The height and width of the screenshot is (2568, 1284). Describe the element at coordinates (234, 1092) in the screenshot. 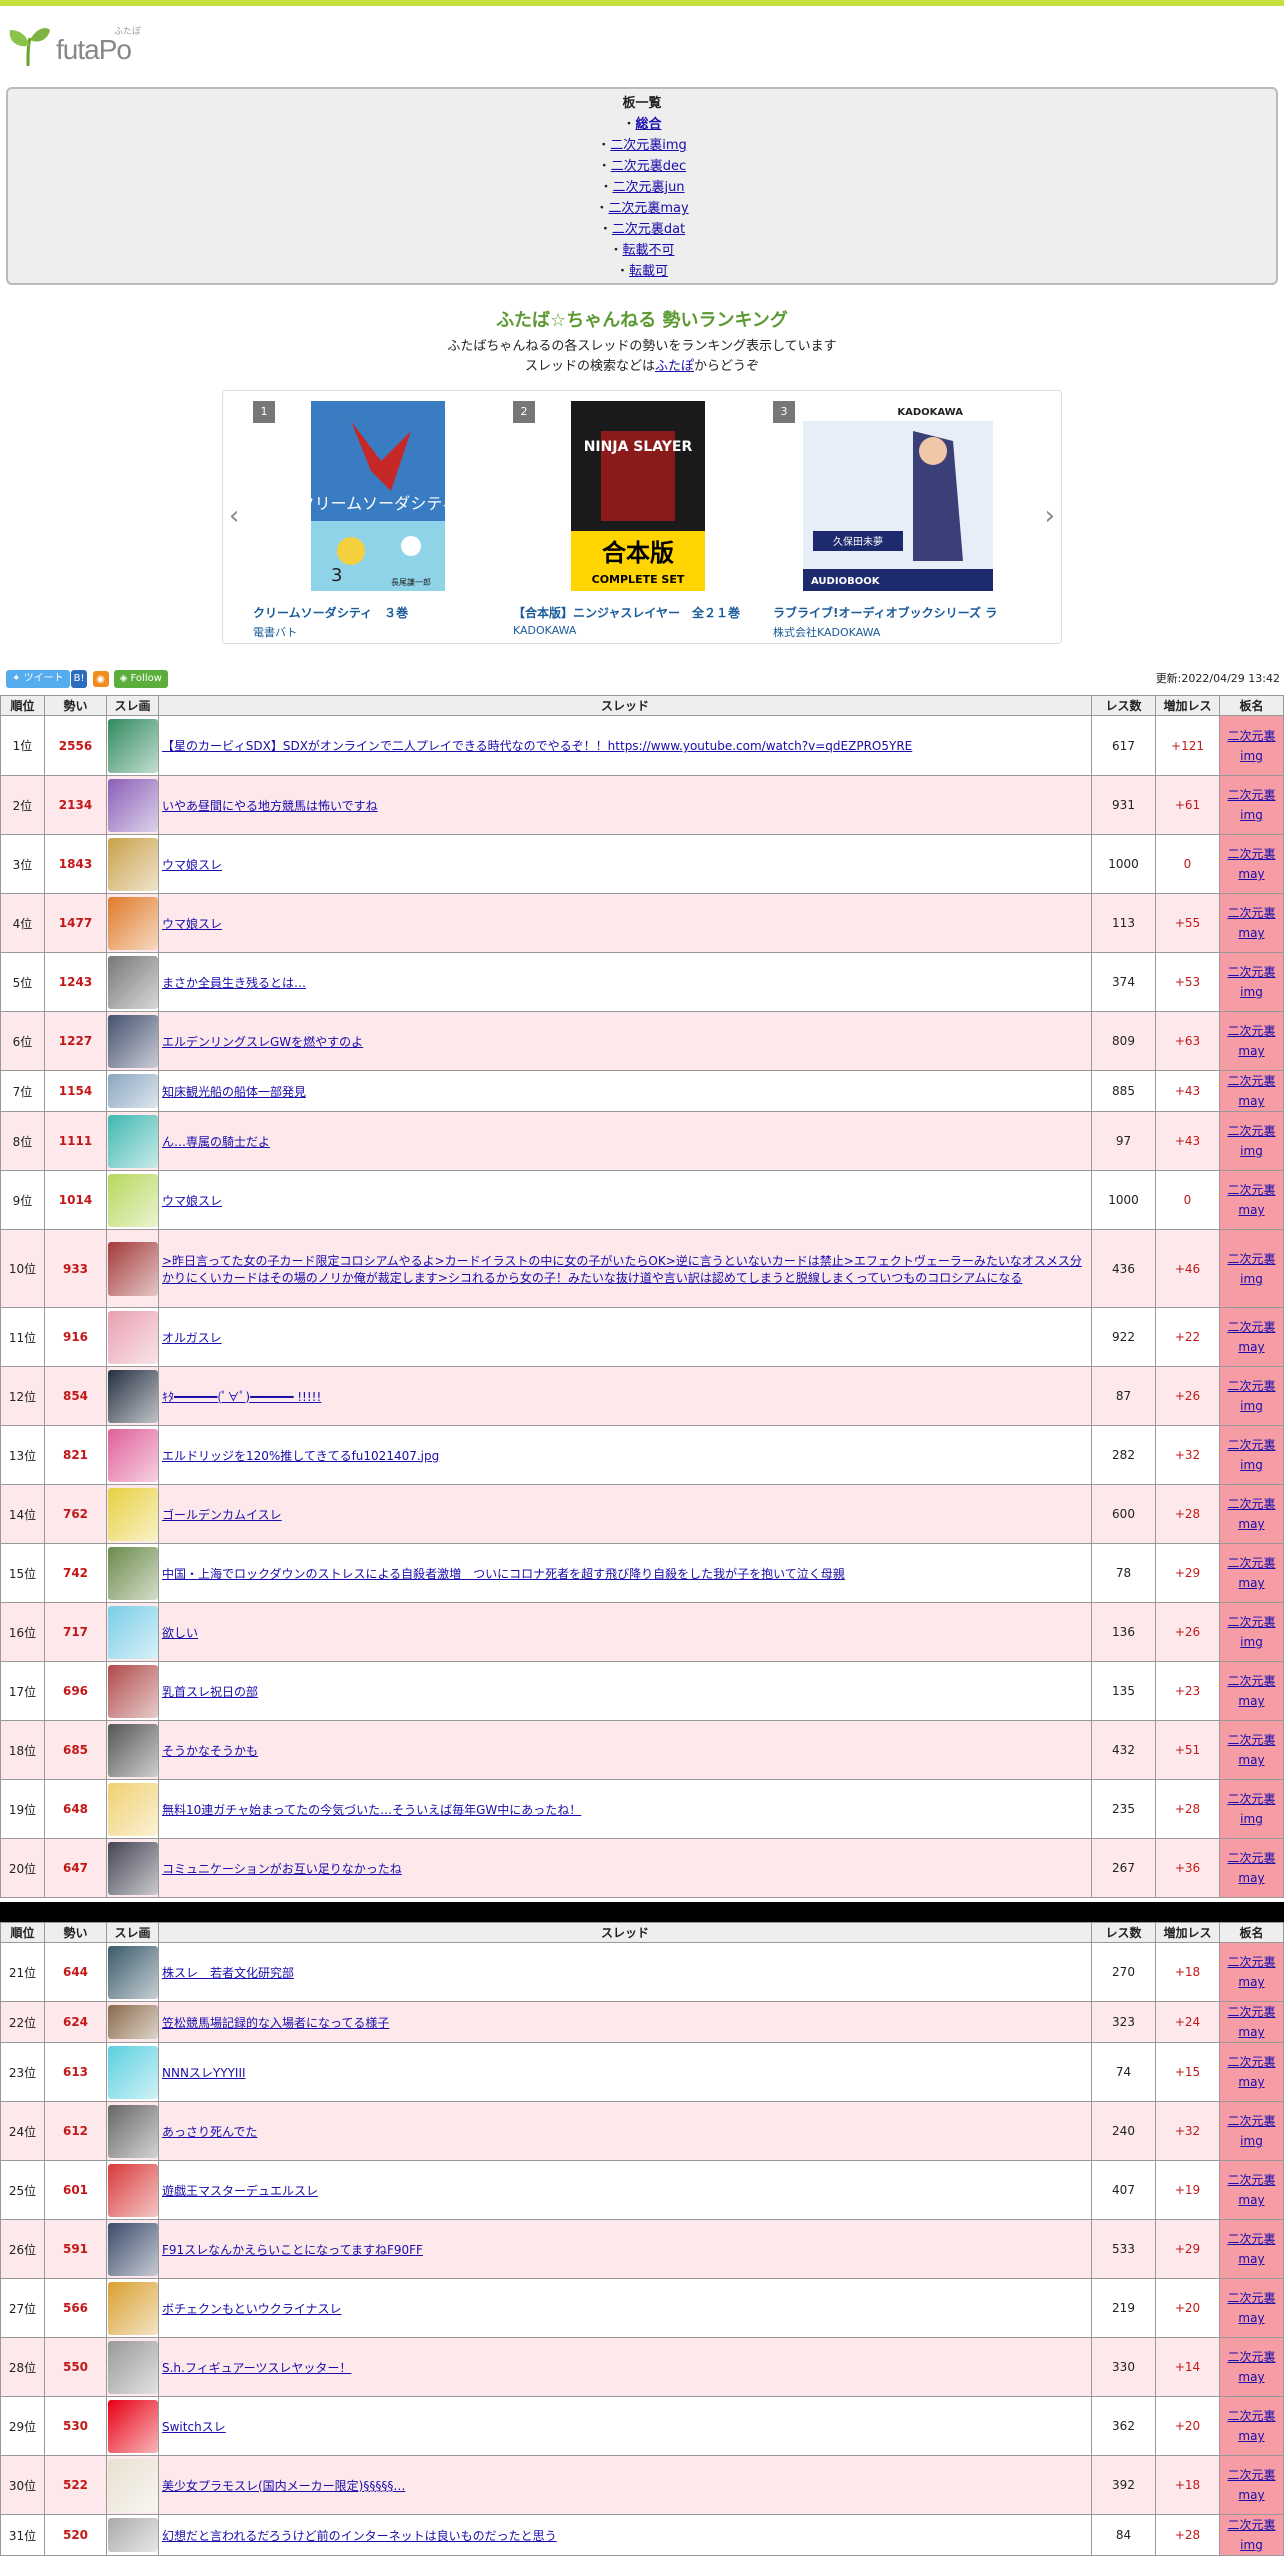

I see `thread-link: 知床観光船の船体一部発見` at that location.